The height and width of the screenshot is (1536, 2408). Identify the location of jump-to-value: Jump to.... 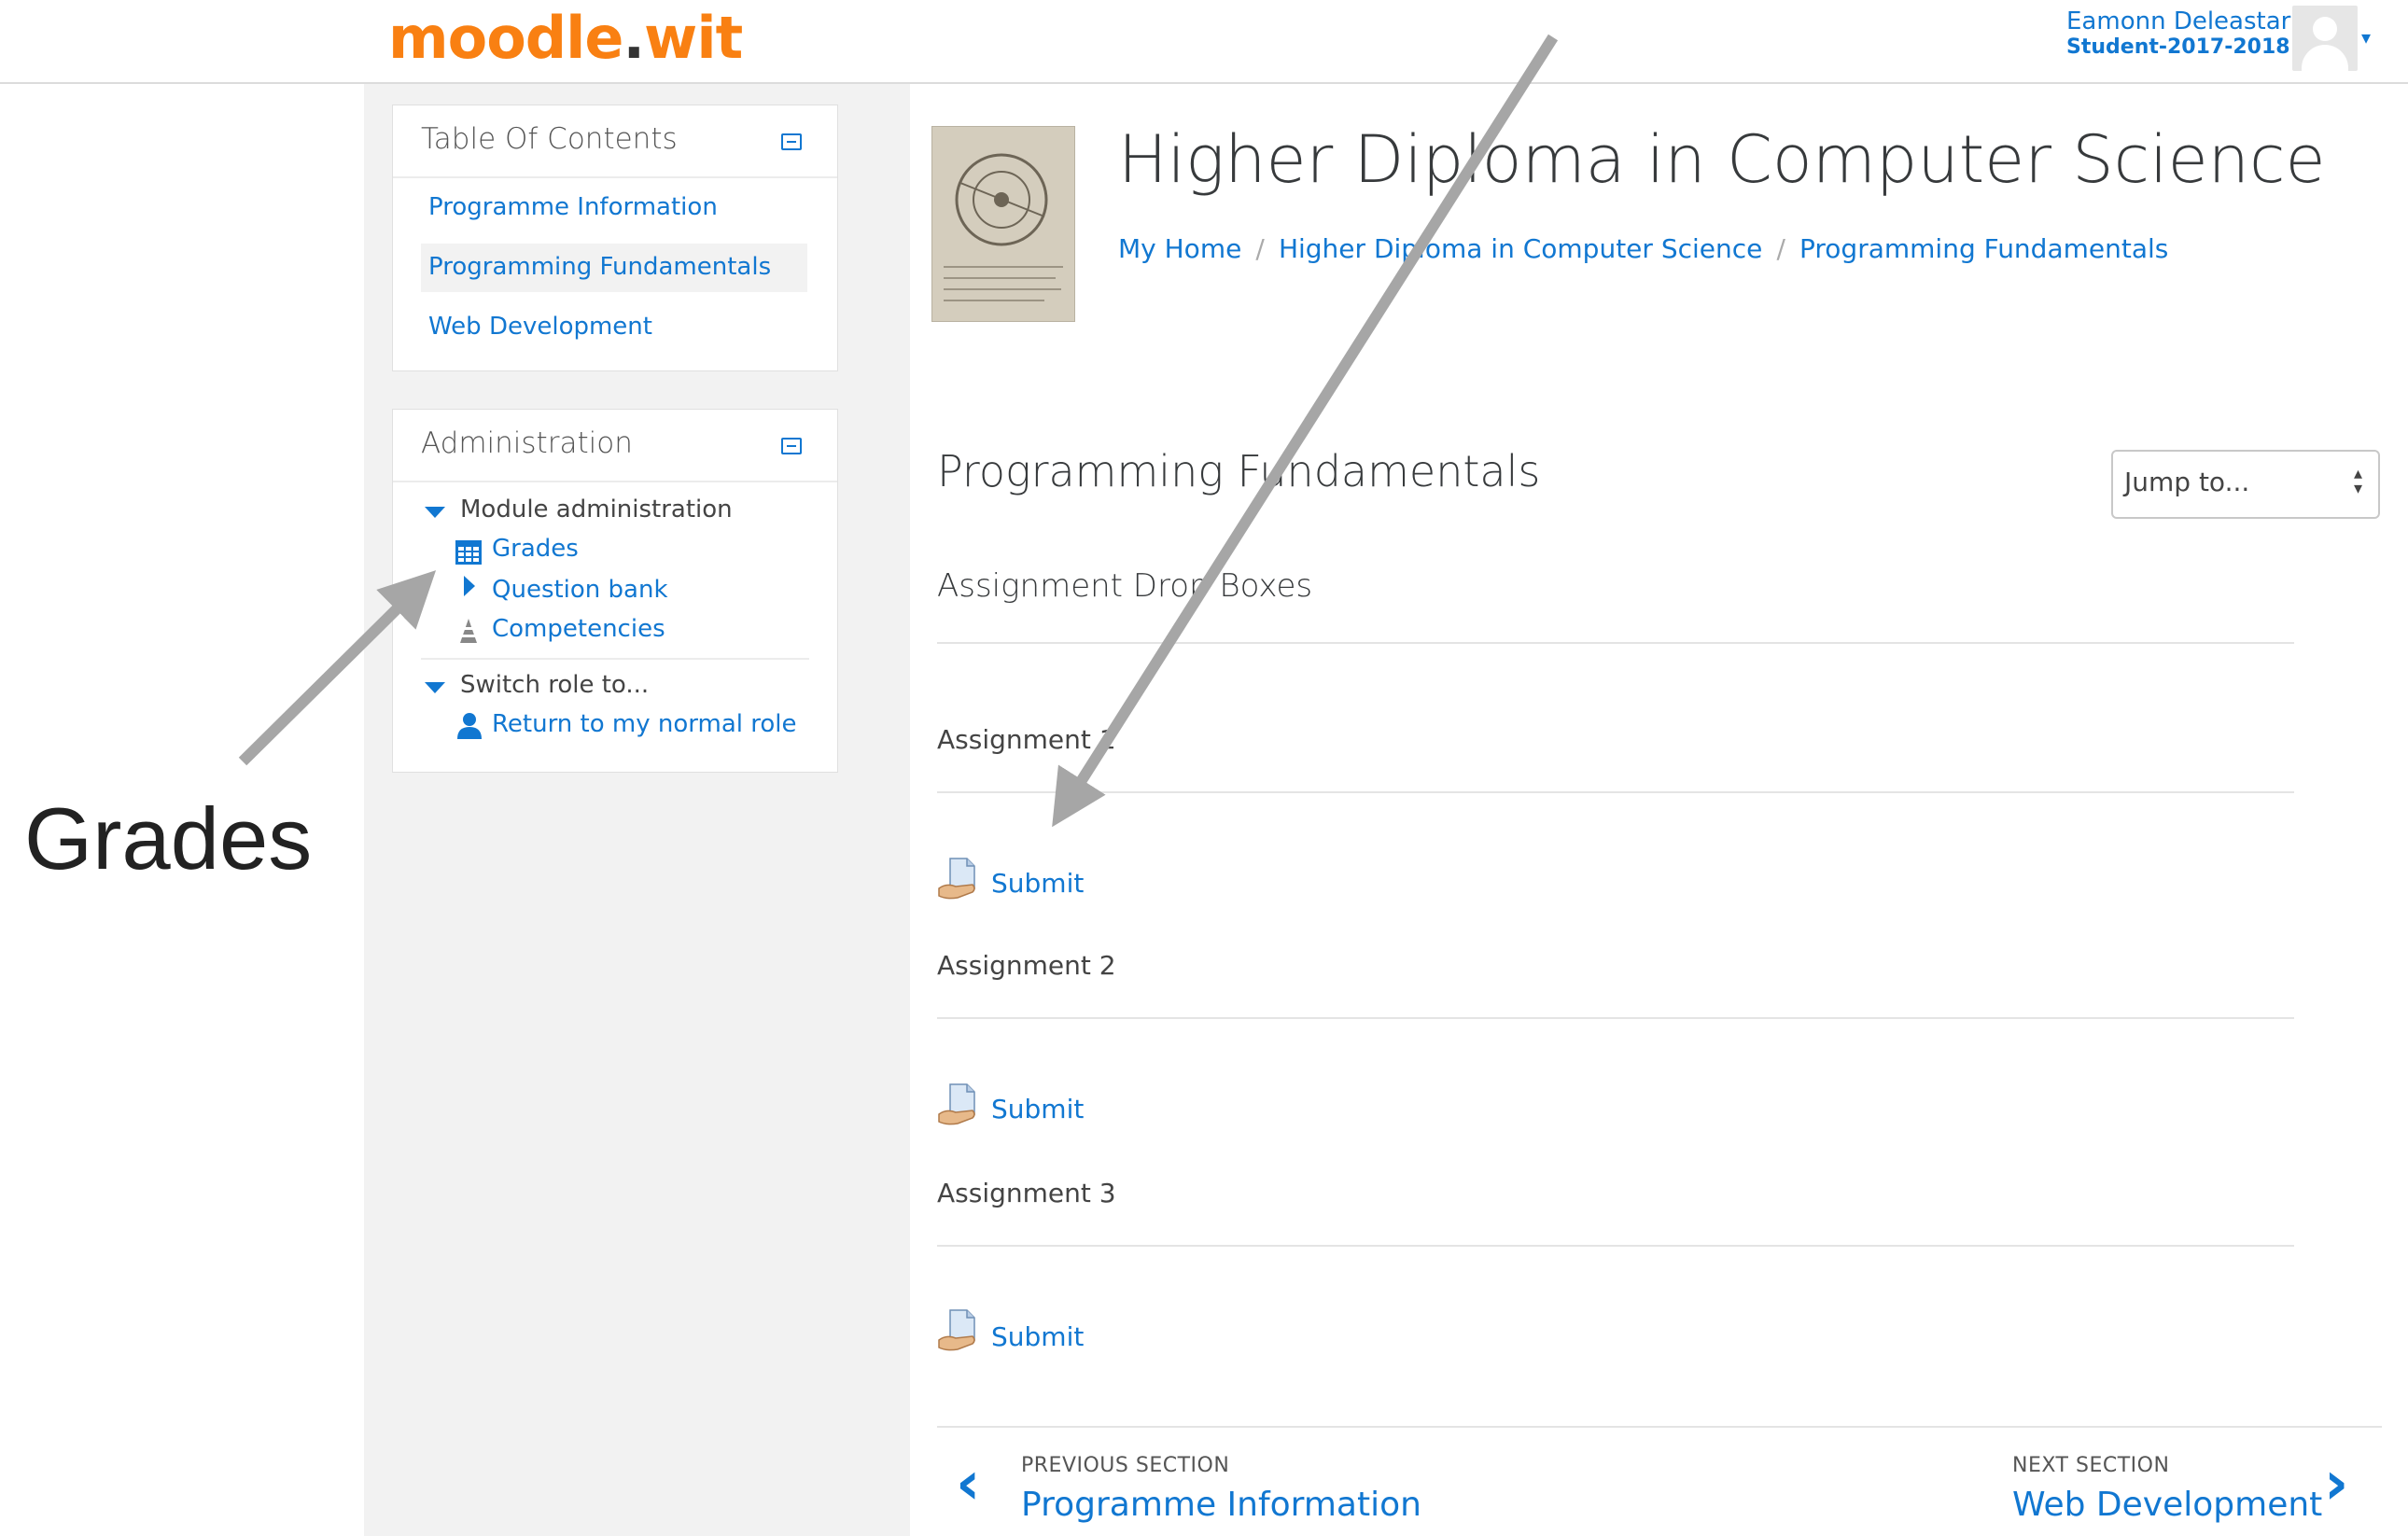
(2187, 482).